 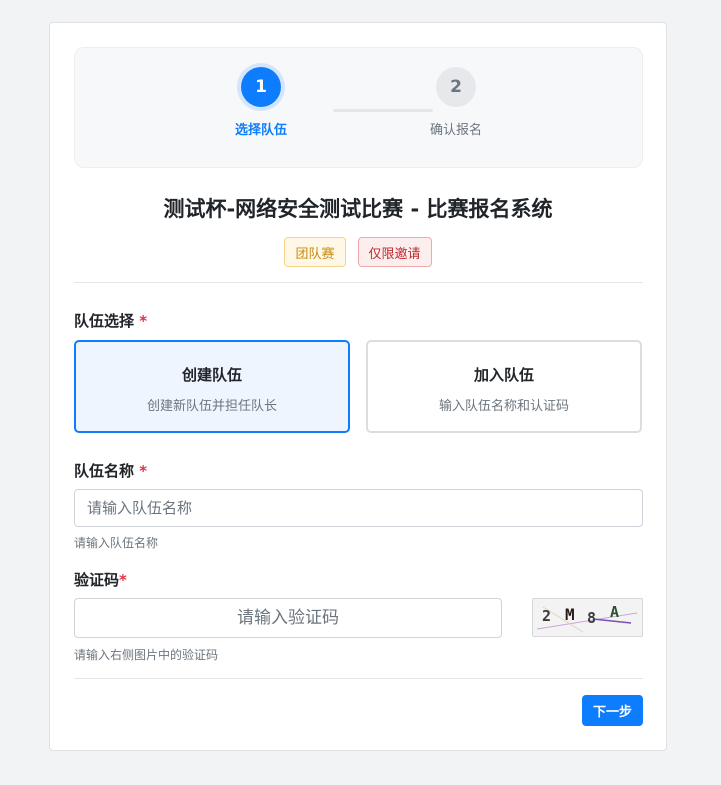 I want to click on team-choice-label: 队伍选择 *, so click(x=110, y=320).